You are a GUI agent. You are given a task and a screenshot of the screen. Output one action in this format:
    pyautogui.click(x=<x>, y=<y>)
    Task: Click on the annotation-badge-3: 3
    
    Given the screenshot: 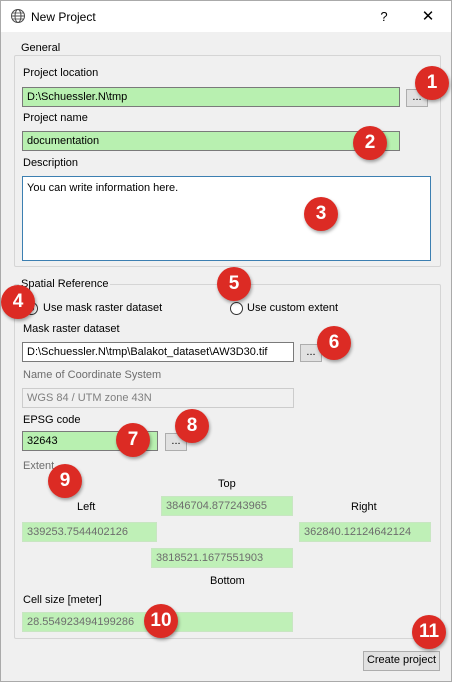 What is the action you would take?
    pyautogui.click(x=321, y=214)
    